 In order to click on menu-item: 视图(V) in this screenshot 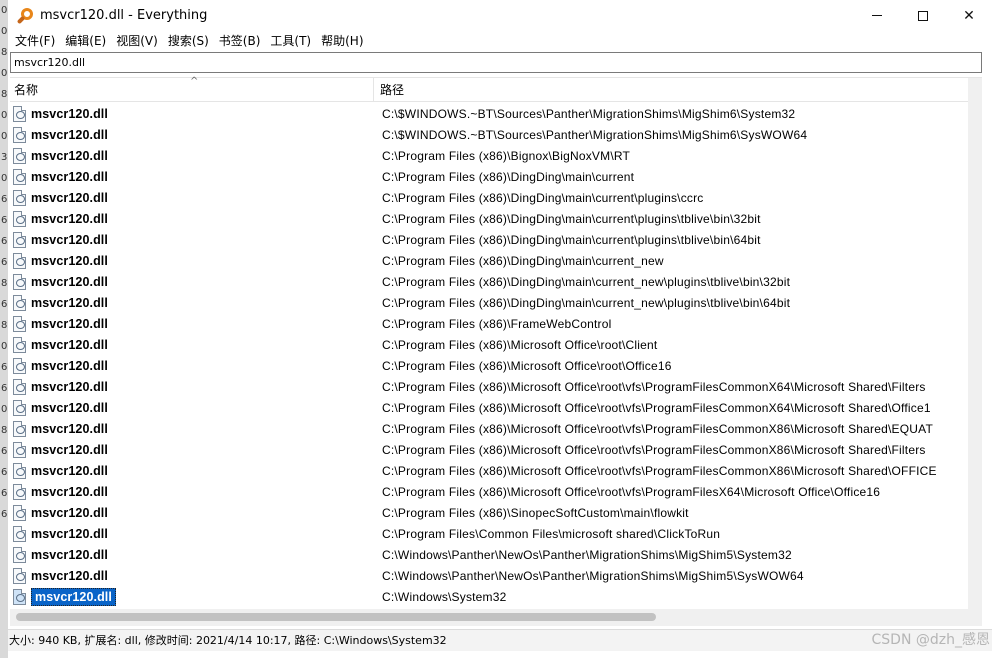, I will do `click(137, 41)`.